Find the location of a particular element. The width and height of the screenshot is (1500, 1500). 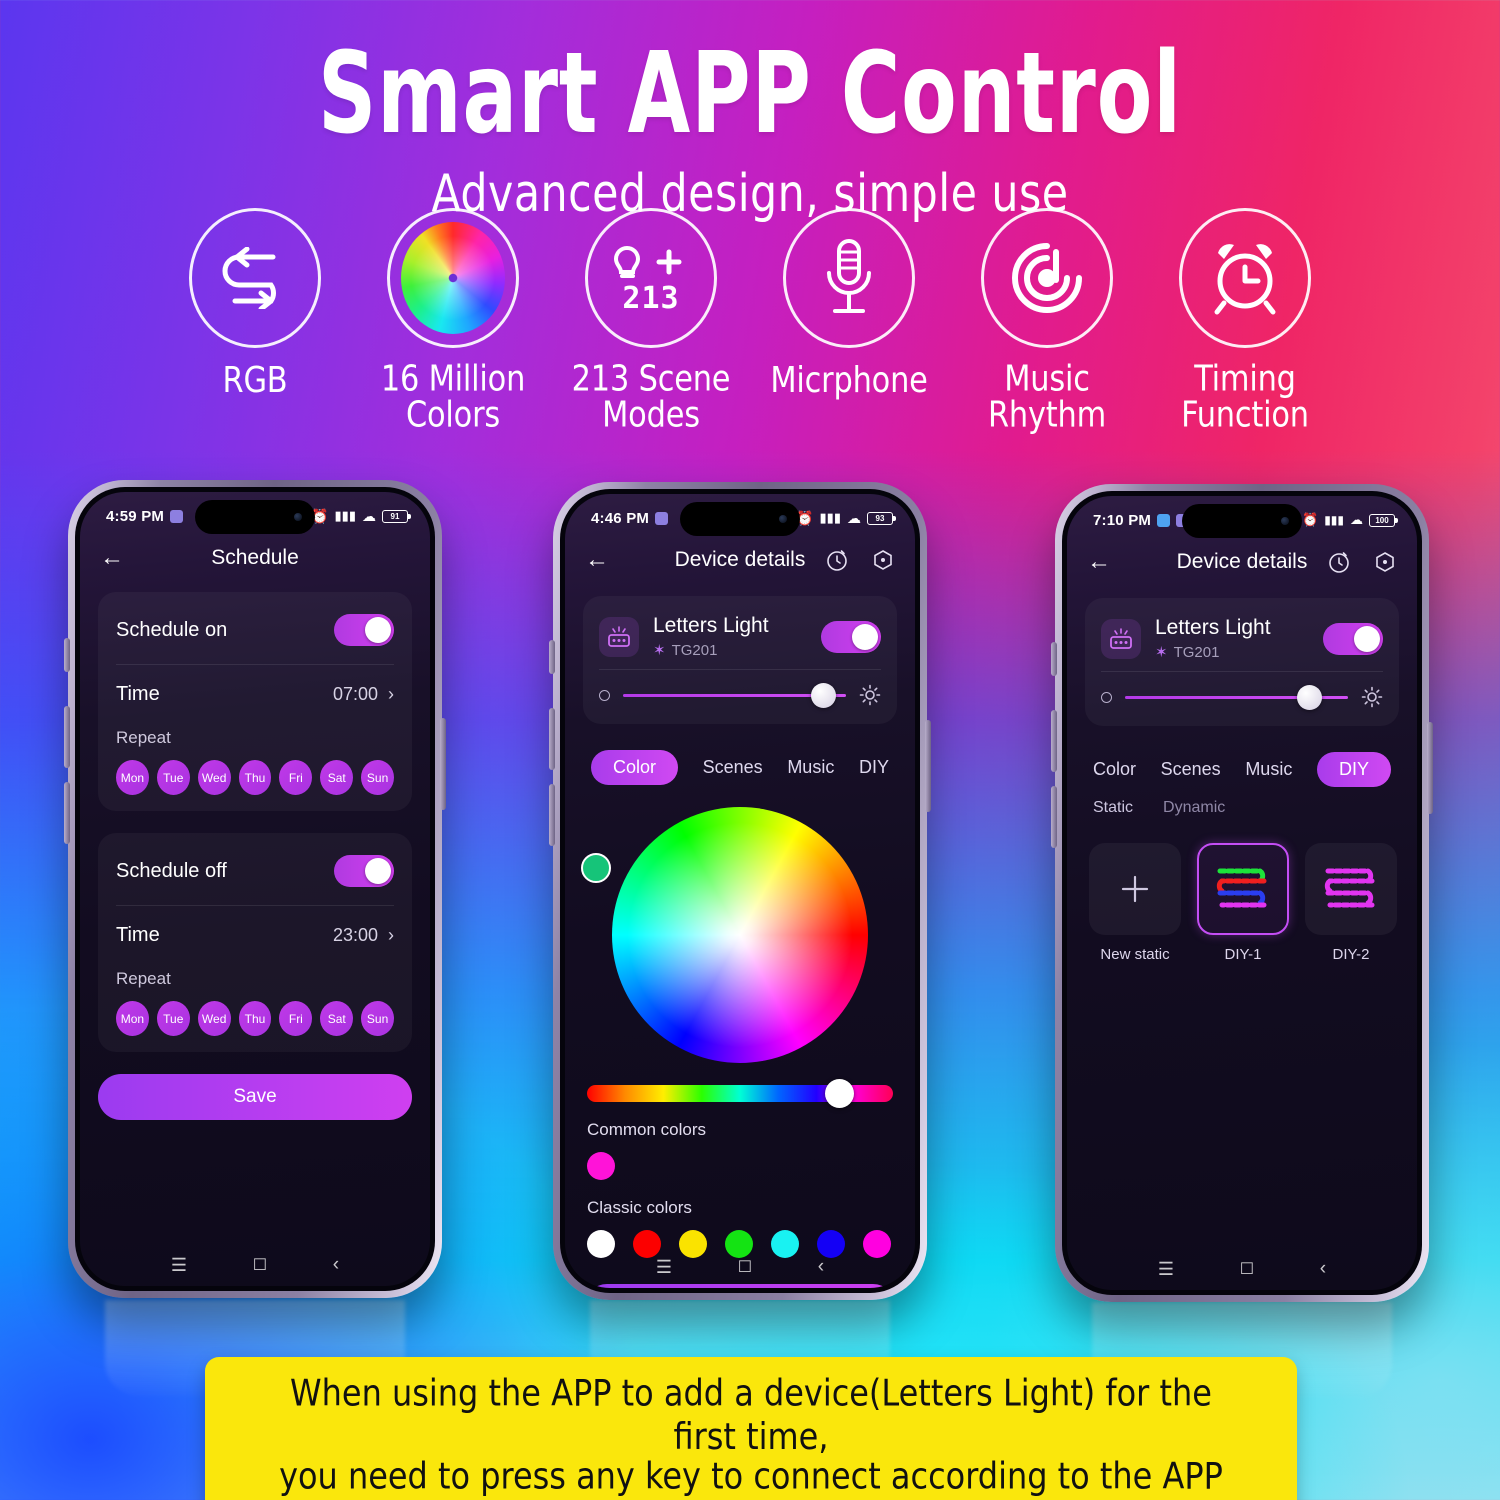

feature-label: 213 Scene Modes is located at coordinates (651, 396).